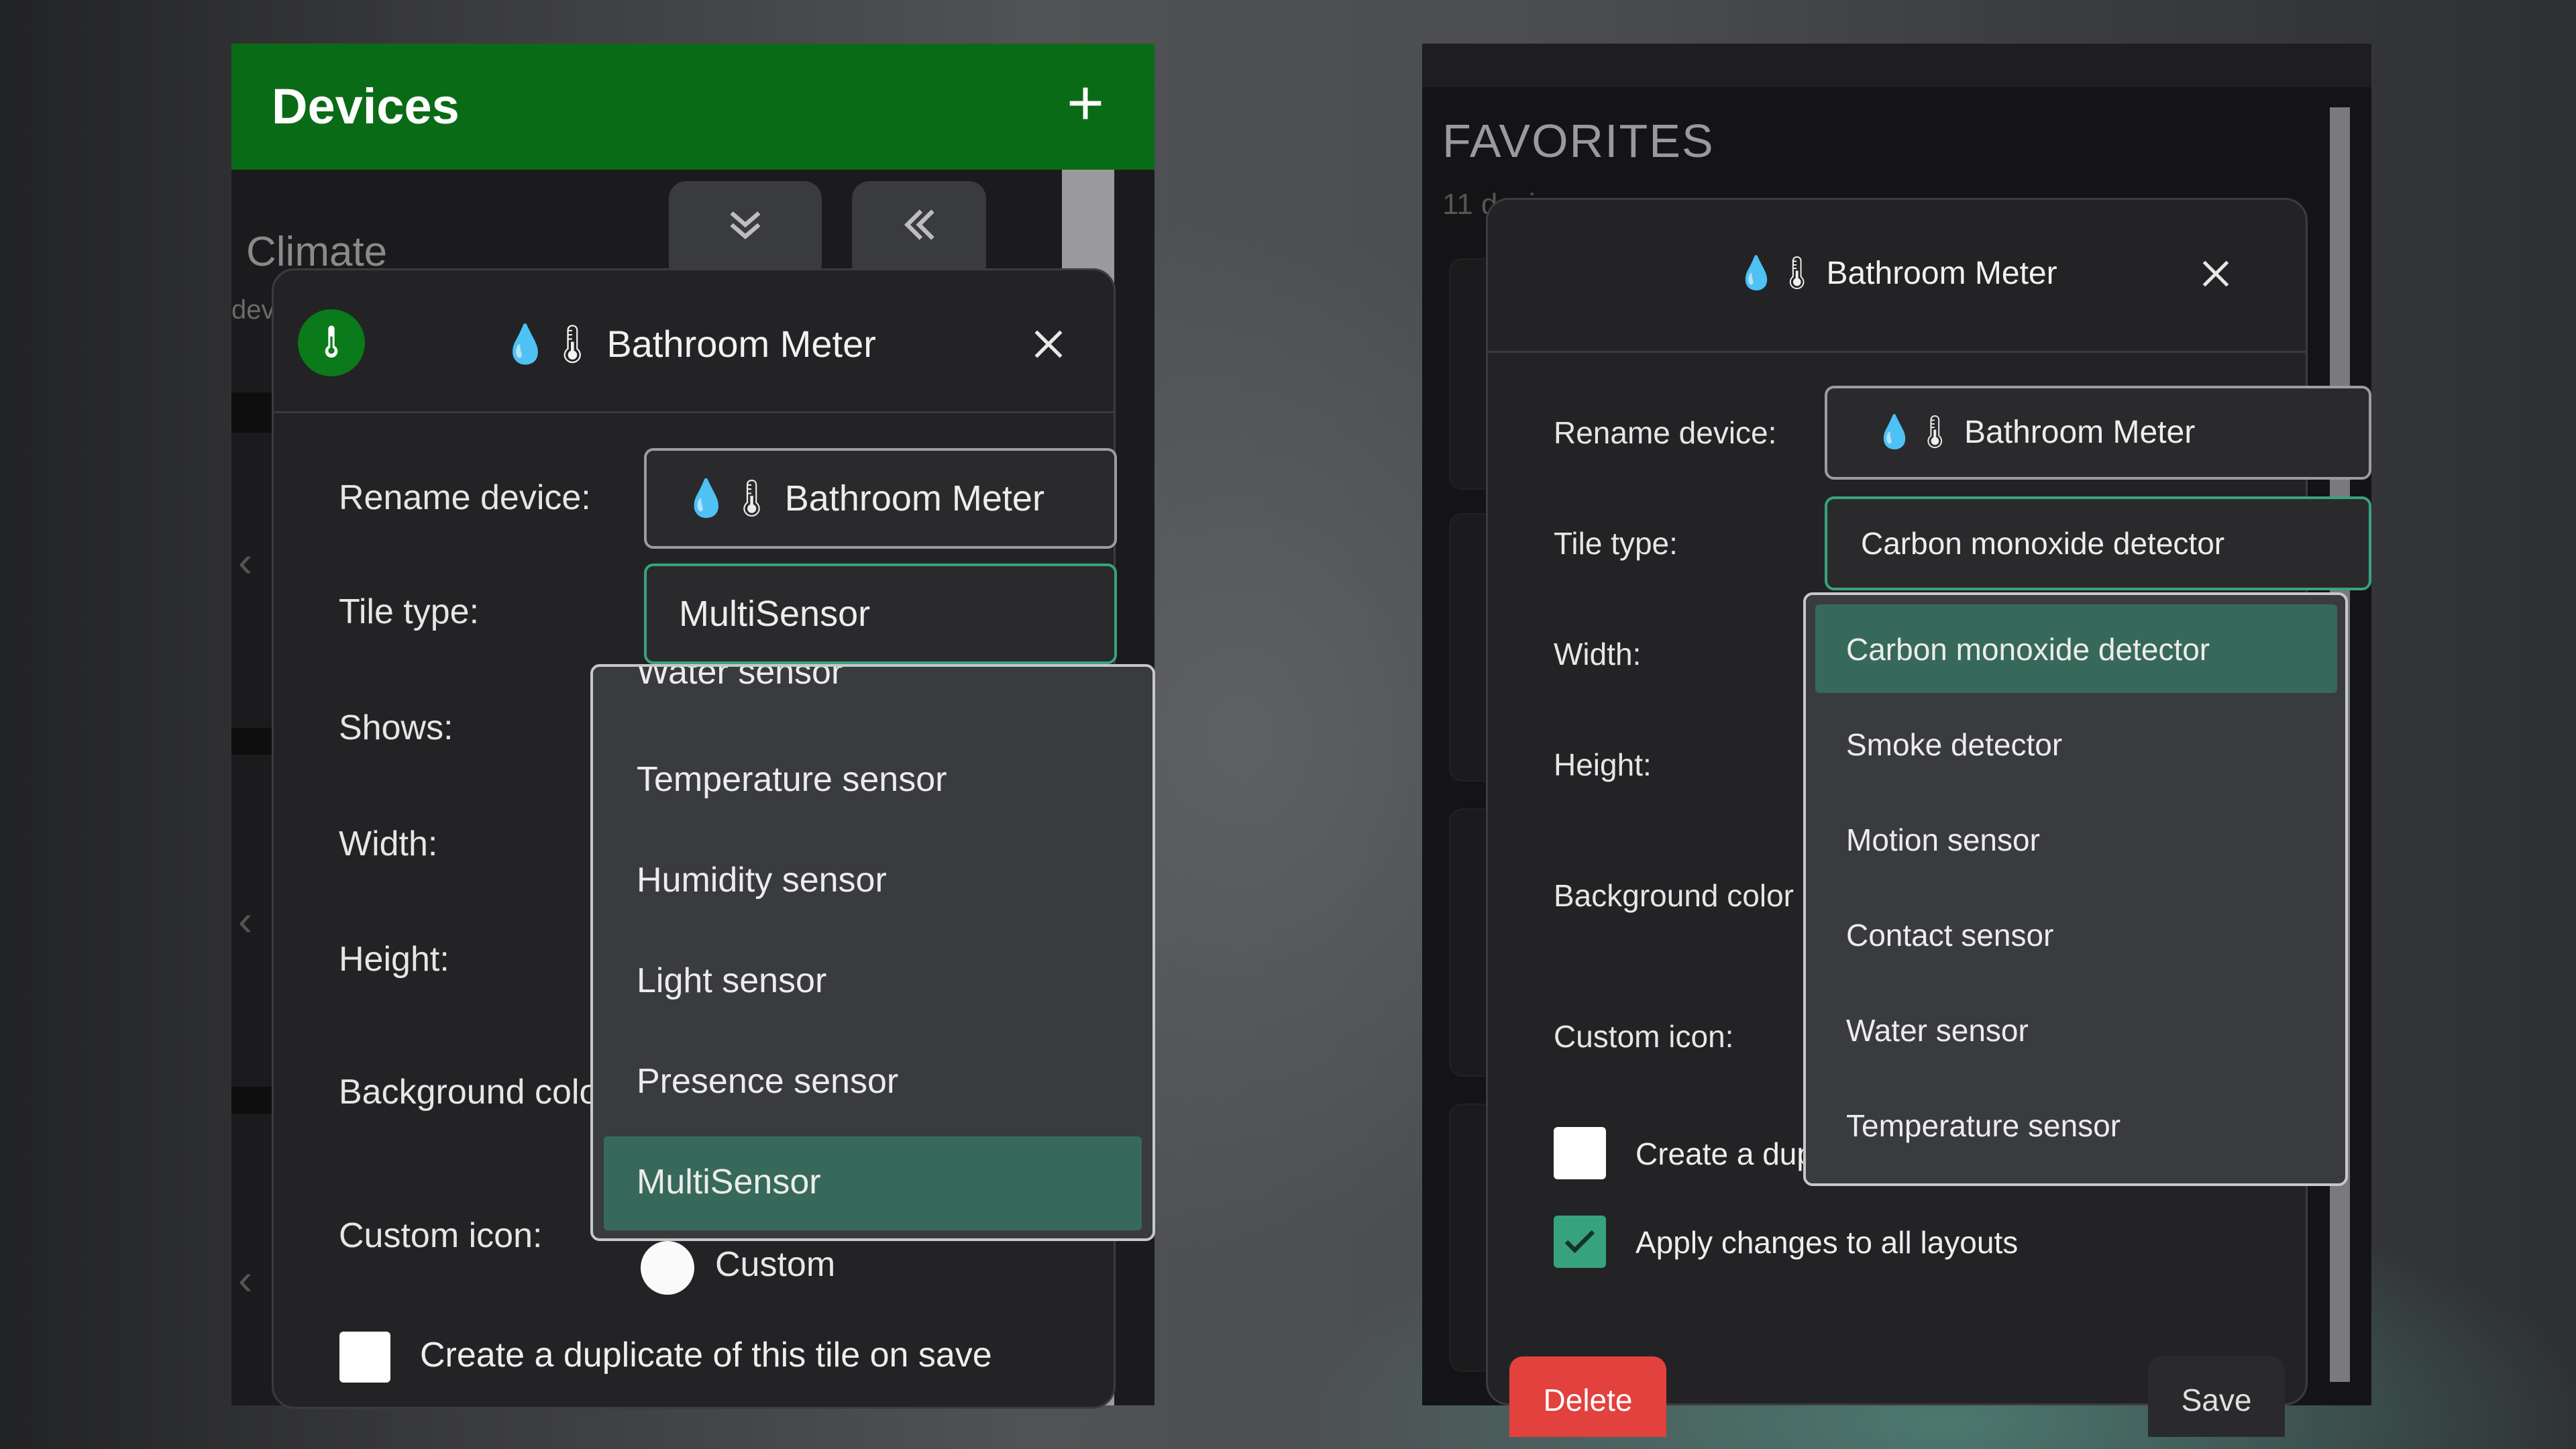 This screenshot has width=2576, height=1449. I want to click on dropdown-option: Smoke detector, so click(1954, 745).